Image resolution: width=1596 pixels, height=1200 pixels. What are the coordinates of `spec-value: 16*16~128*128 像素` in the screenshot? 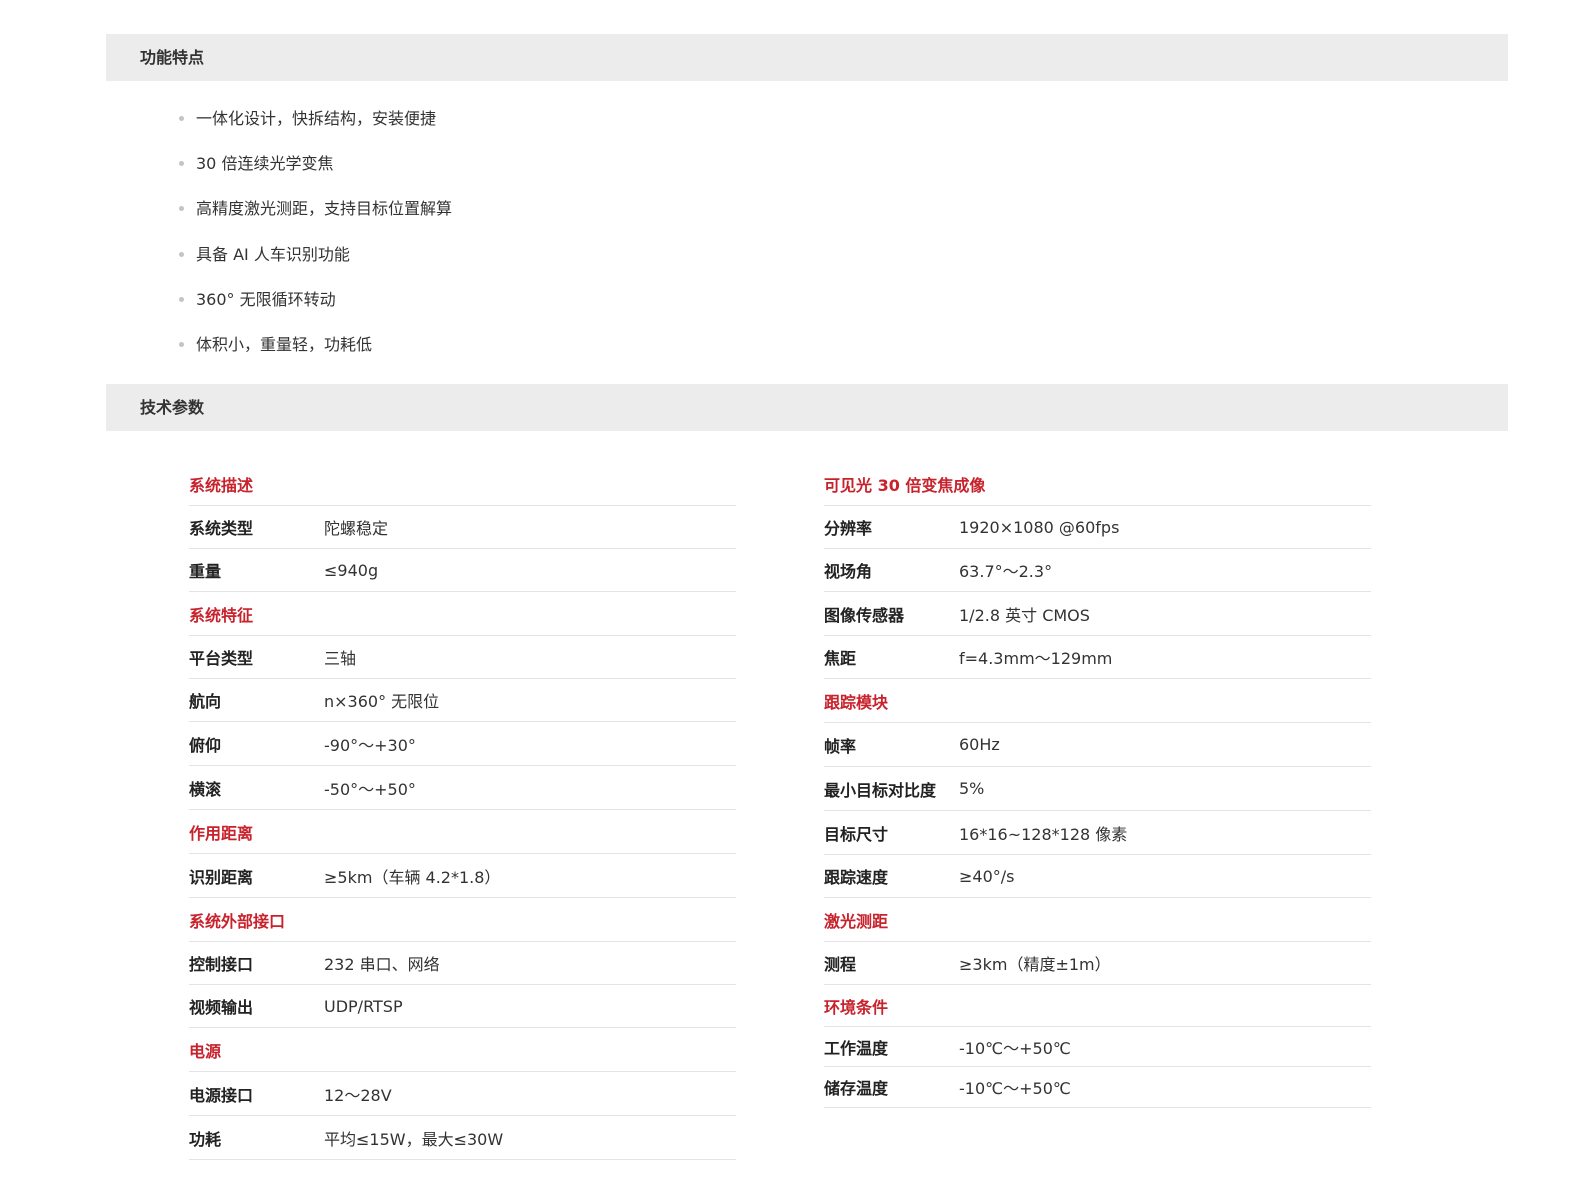 It's located at (1043, 834).